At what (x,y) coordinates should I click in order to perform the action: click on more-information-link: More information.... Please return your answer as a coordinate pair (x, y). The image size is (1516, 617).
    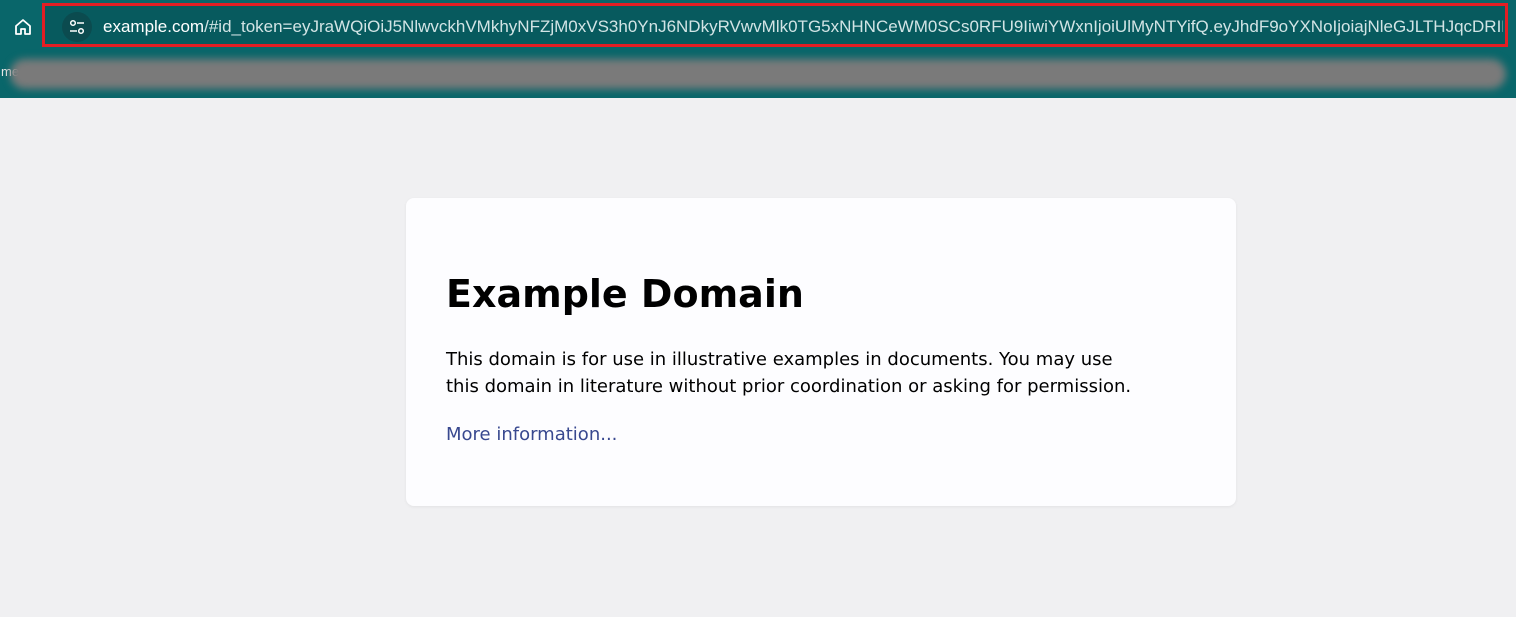
    Looking at the image, I should click on (531, 434).